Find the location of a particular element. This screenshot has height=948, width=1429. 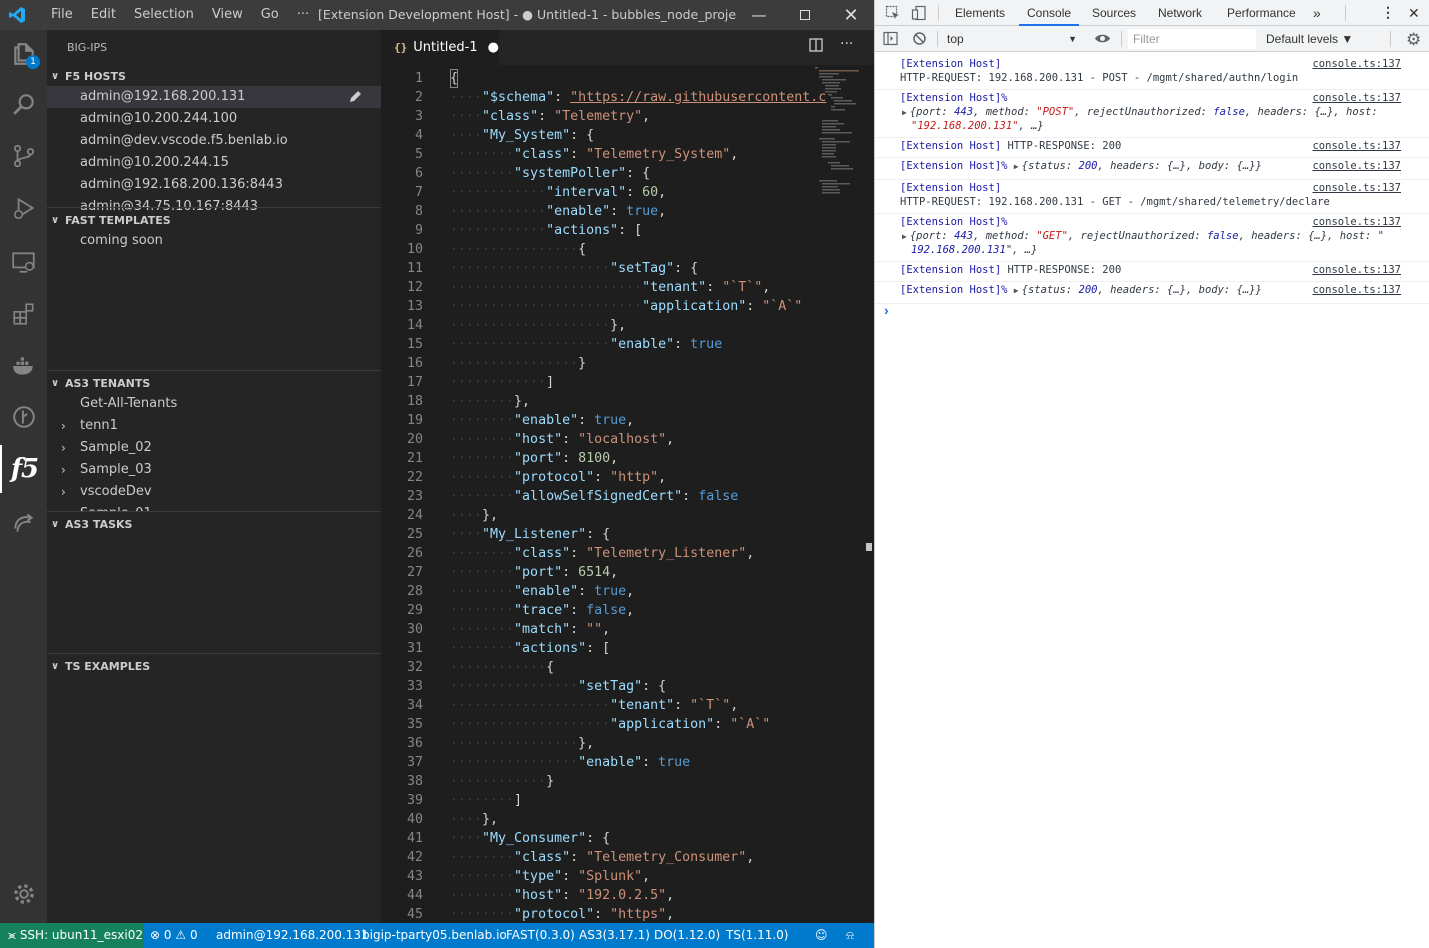

code-line: ····················"tenant": "`T`", is located at coordinates (594, 705).